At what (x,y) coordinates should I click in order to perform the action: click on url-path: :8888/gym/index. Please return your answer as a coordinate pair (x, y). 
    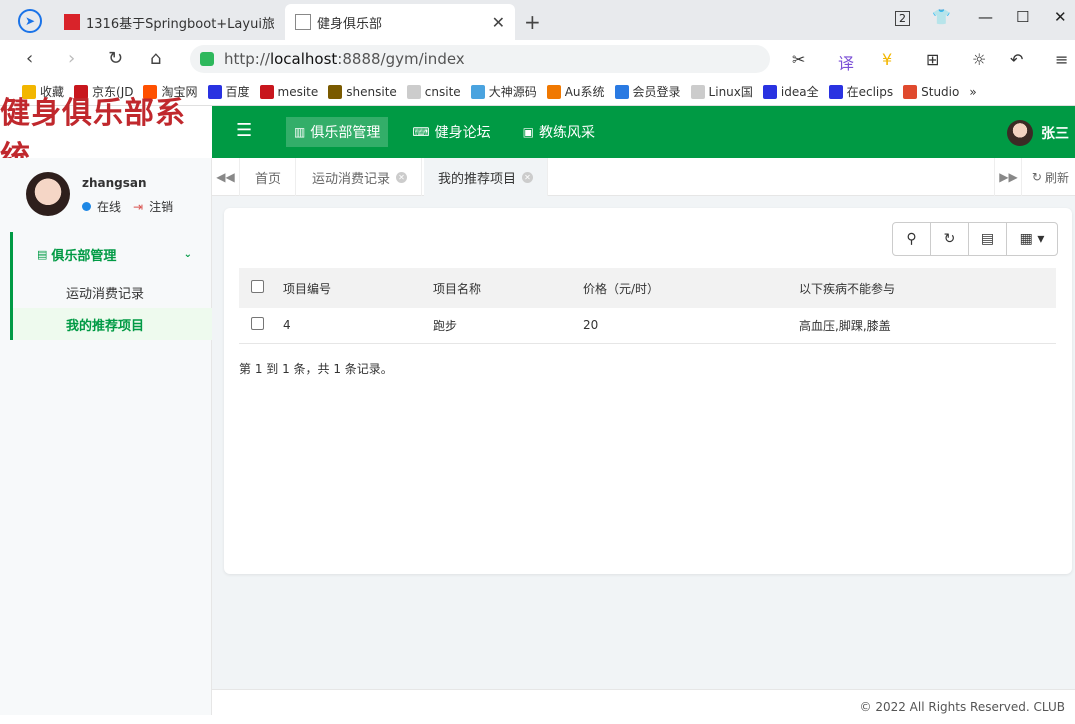
    Looking at the image, I should click on (401, 59).